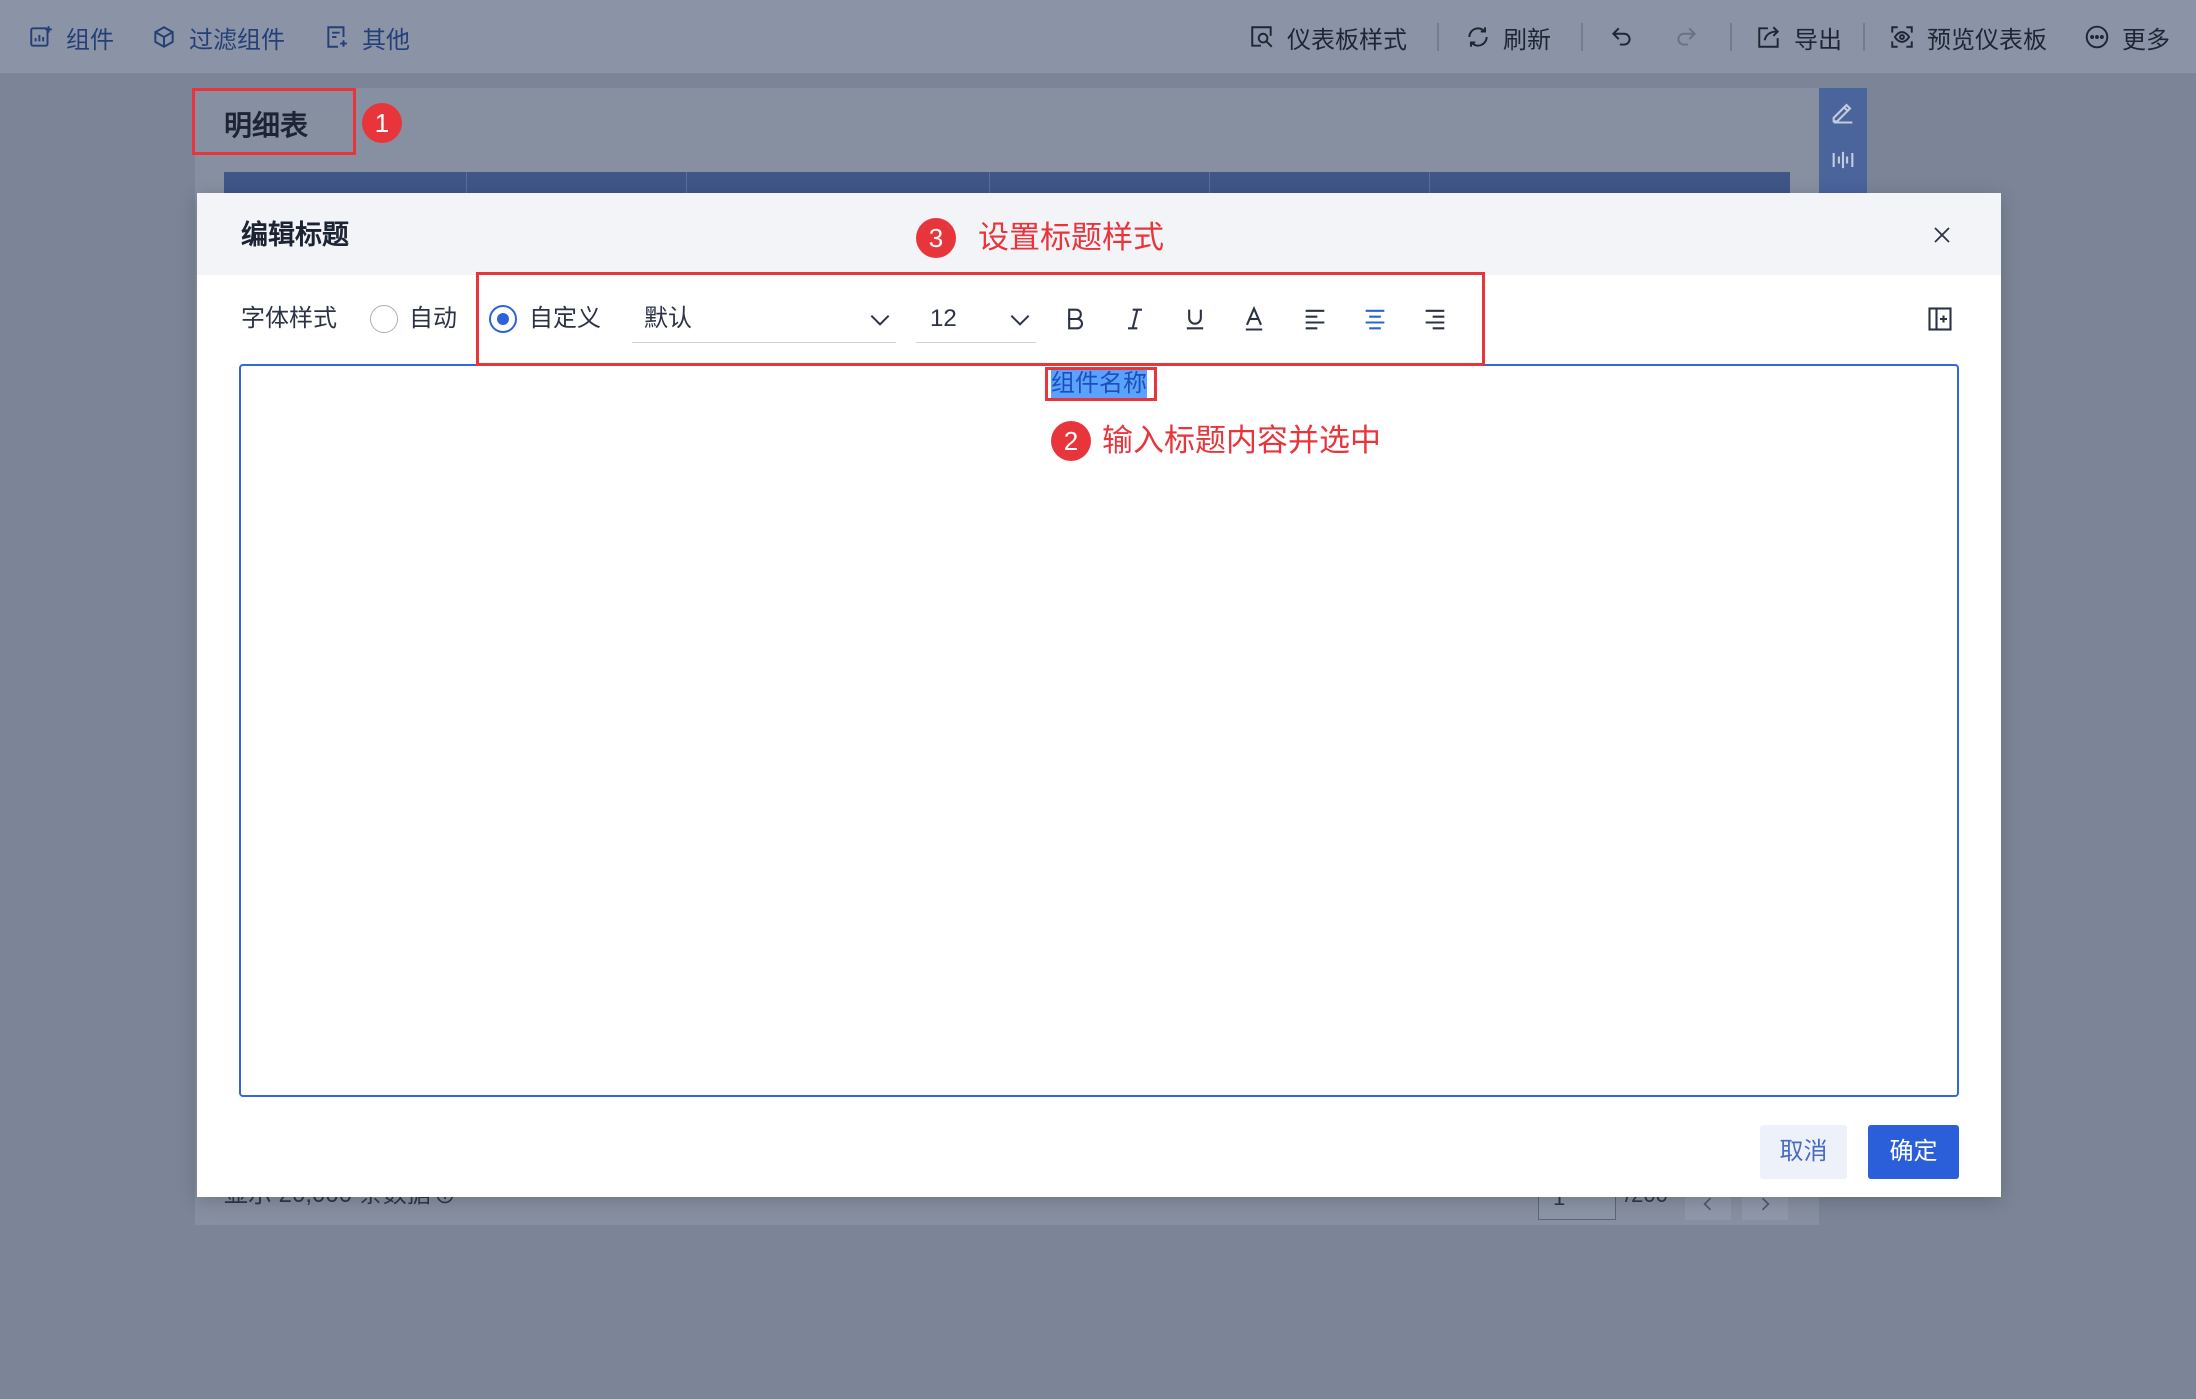 The width and height of the screenshot is (2196, 1399). Describe the element at coordinates (1769, 37) in the screenshot. I see `export-icon` at that location.